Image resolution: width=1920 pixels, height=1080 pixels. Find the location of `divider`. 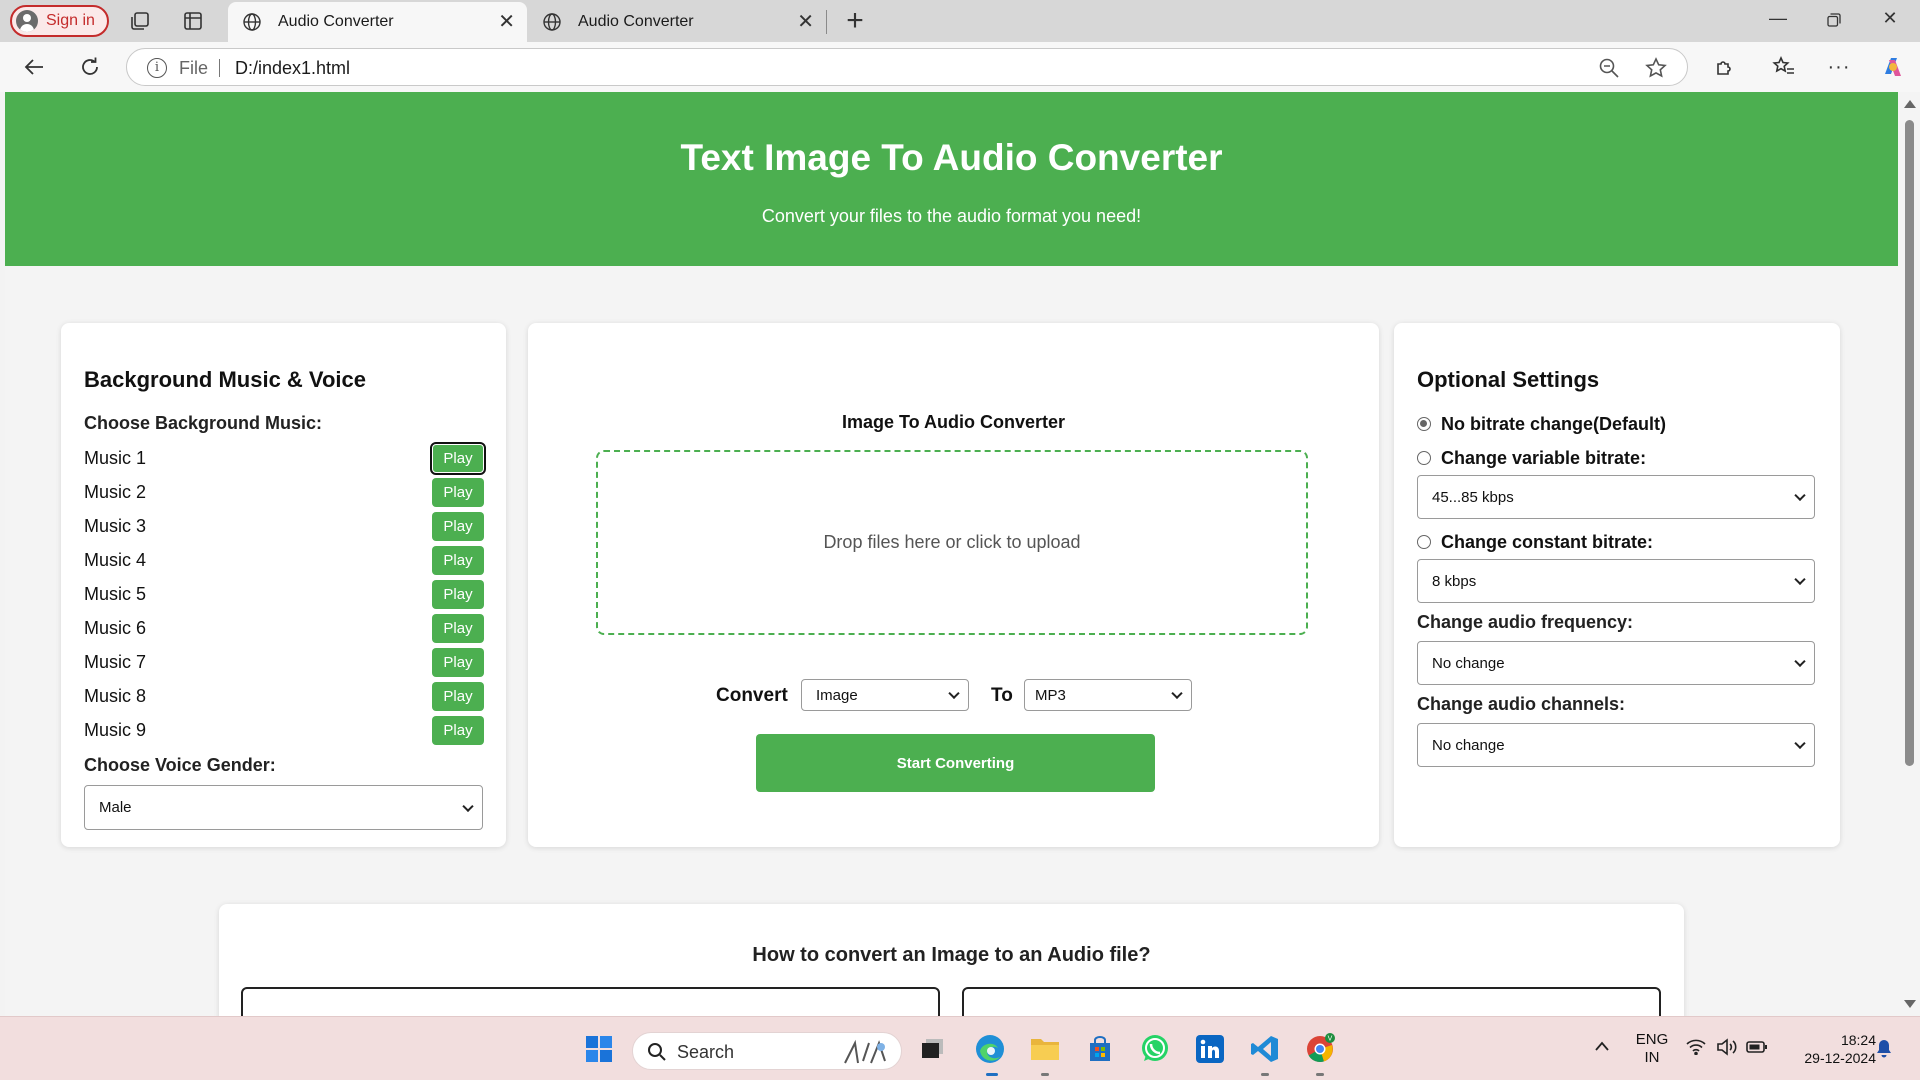

divider is located at coordinates (219, 68).